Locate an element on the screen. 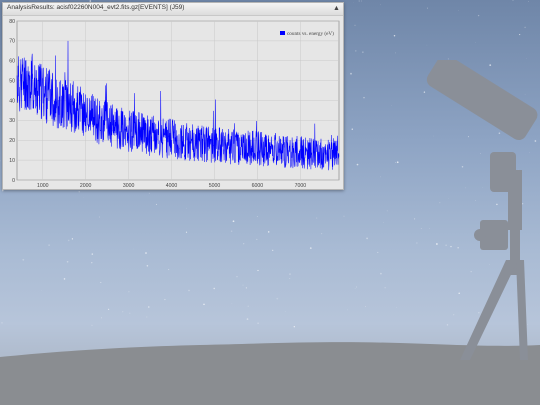 The image size is (540, 405). y-tick-label: 0 is located at coordinates (13, 181).